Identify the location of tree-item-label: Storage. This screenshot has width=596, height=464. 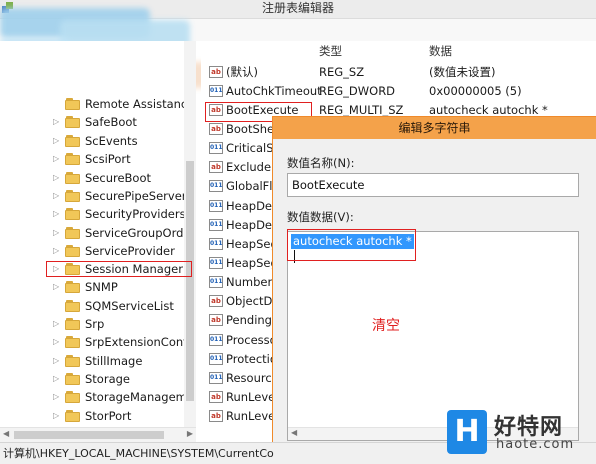
(107, 379).